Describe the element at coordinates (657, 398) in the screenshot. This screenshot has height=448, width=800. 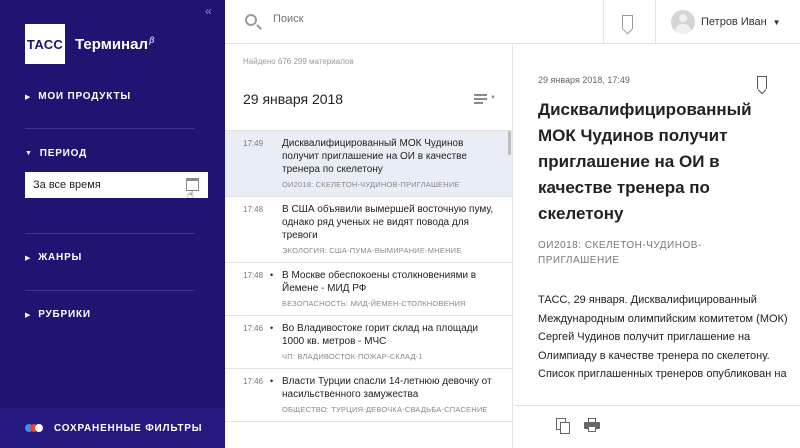
I see `fade-overlay` at that location.